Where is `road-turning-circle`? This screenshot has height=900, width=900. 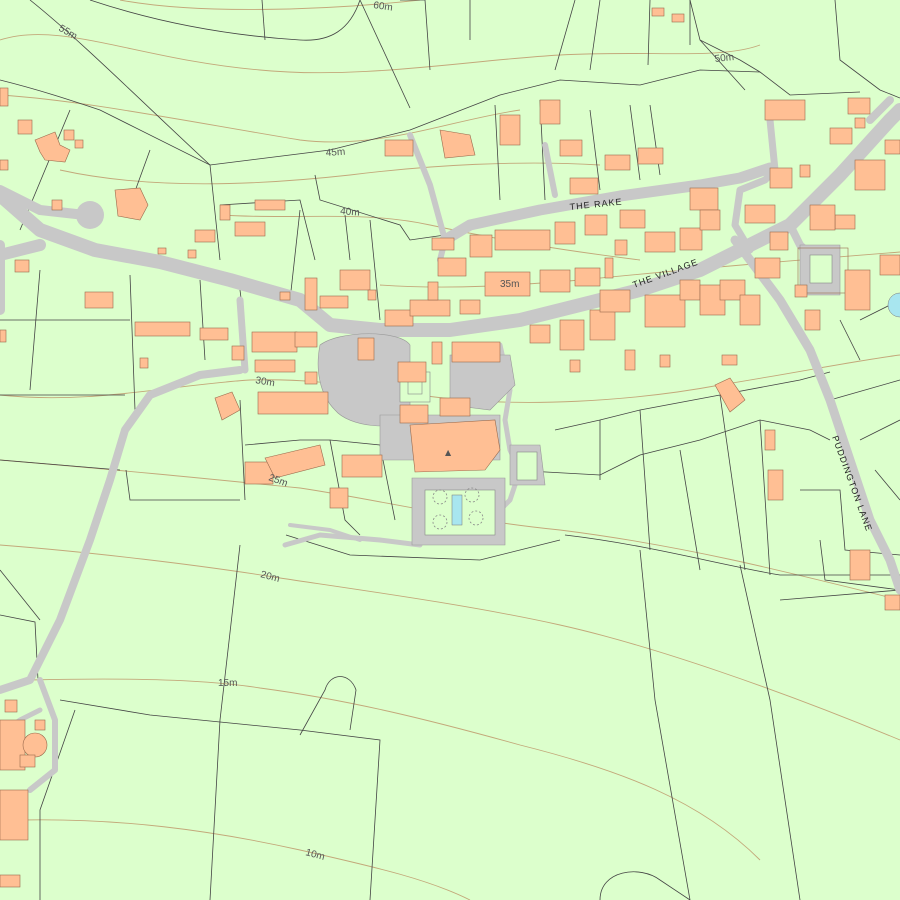 road-turning-circle is located at coordinates (90, 215).